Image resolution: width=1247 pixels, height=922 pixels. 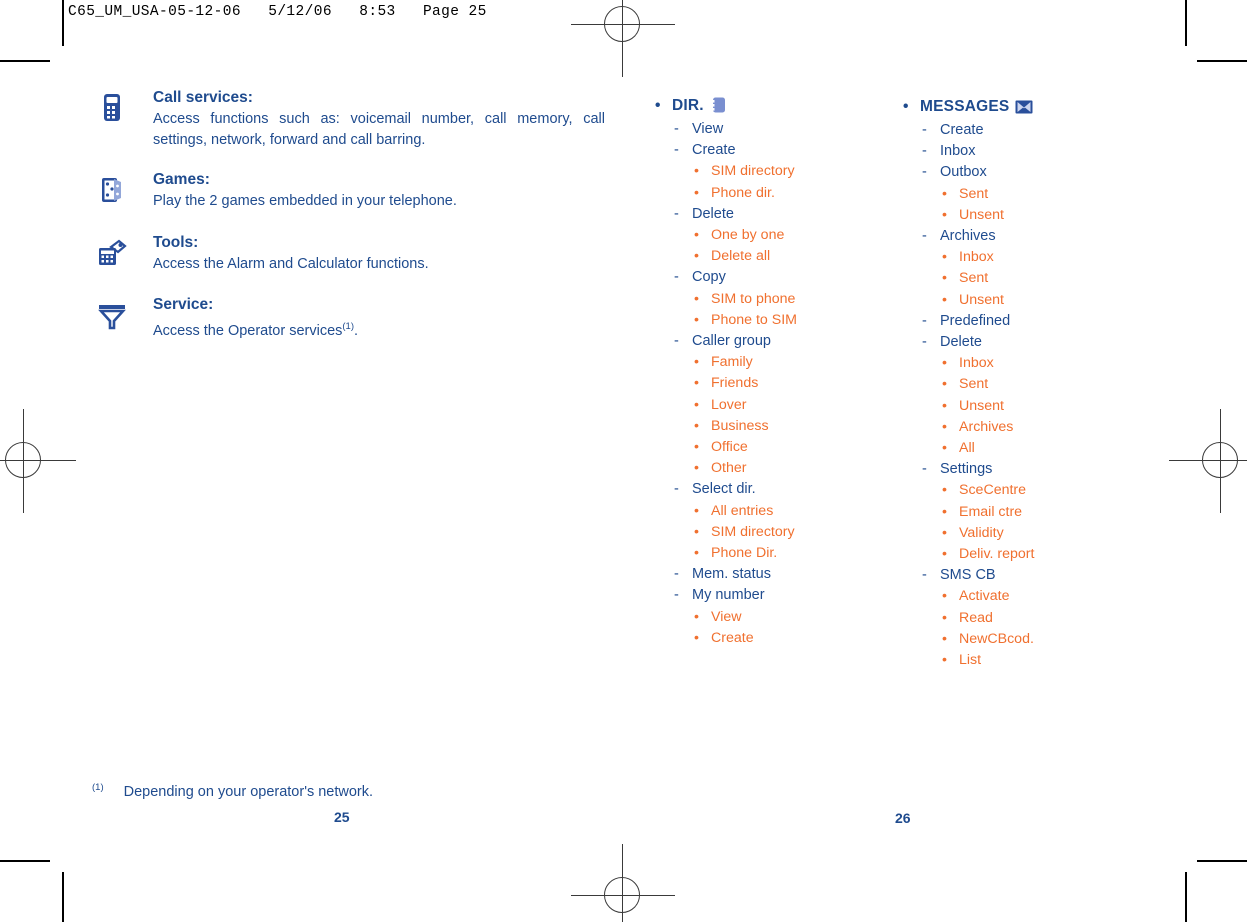 I want to click on antenna-service-icon, so click(x=112, y=315).